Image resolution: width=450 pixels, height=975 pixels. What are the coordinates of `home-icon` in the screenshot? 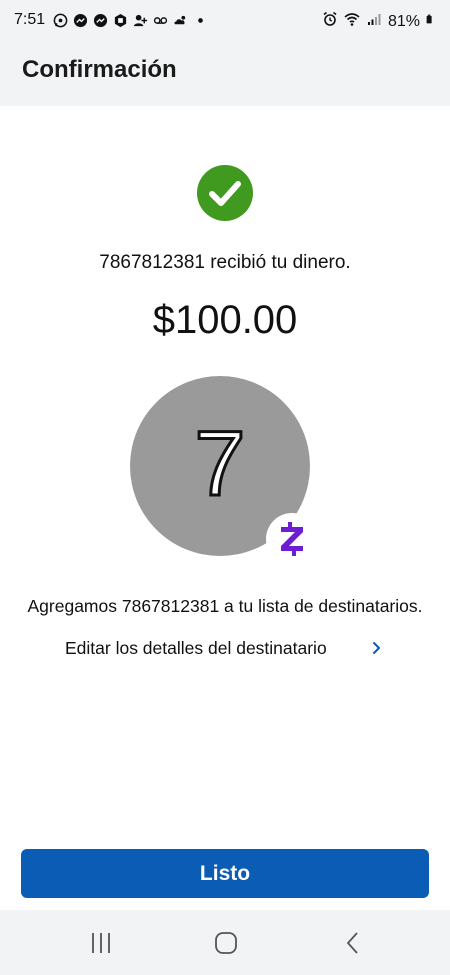 It's located at (226, 943).